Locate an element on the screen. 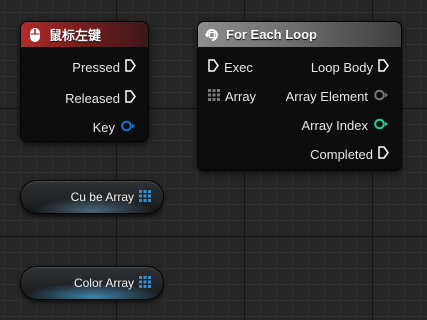 The image size is (427, 320). array-input-pin-icon is located at coordinates (214, 96).